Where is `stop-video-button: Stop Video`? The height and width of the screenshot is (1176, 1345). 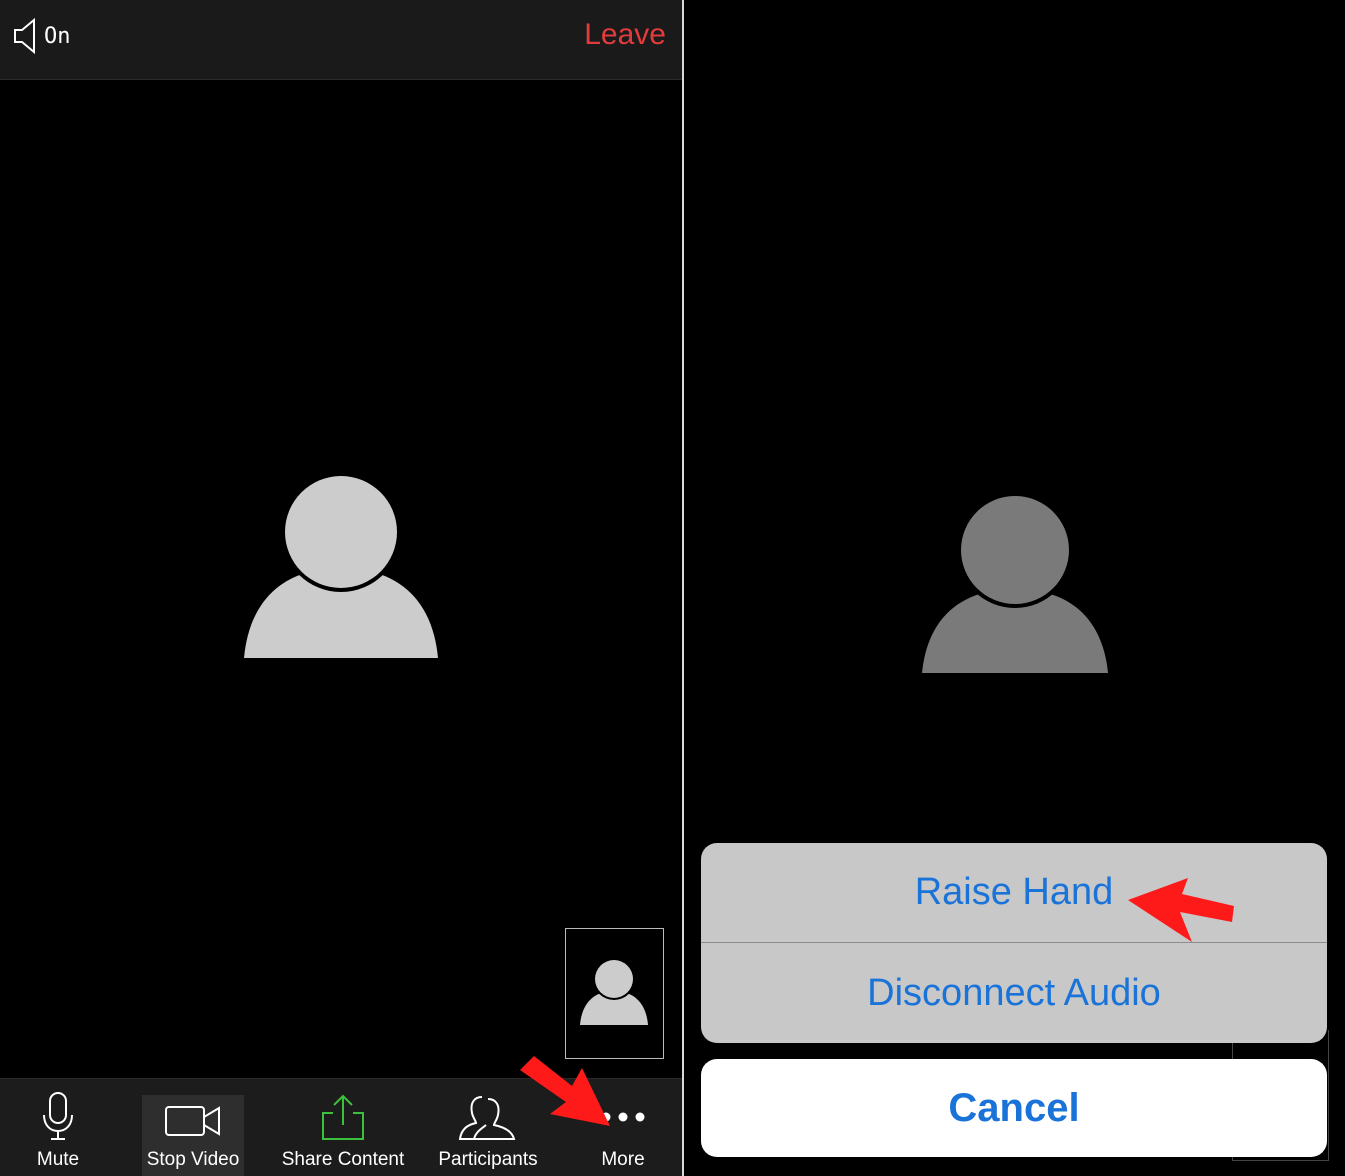 stop-video-button: Stop Video is located at coordinates (193, 1135).